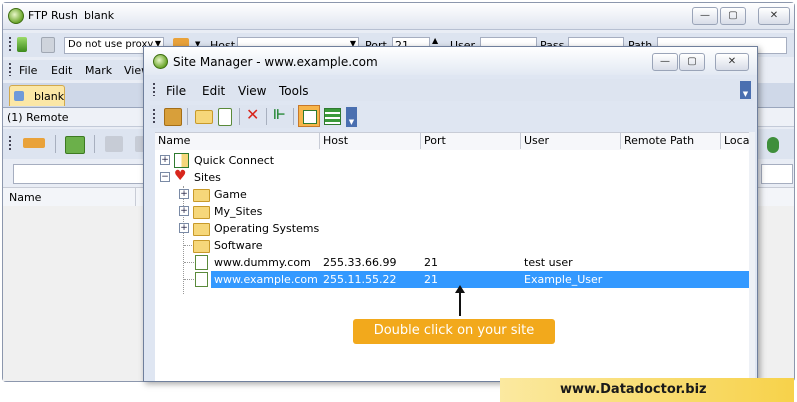  Describe the element at coordinates (451, 228) in the screenshot. I see `tree-item-folder: + Operating Systems` at that location.